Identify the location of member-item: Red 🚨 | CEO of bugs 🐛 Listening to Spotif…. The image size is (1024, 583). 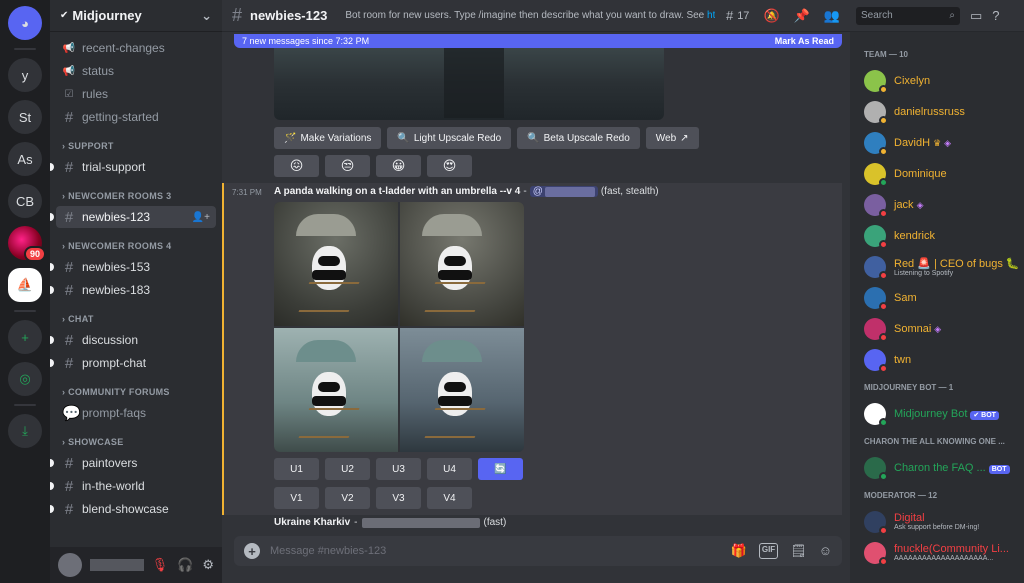
(939, 266).